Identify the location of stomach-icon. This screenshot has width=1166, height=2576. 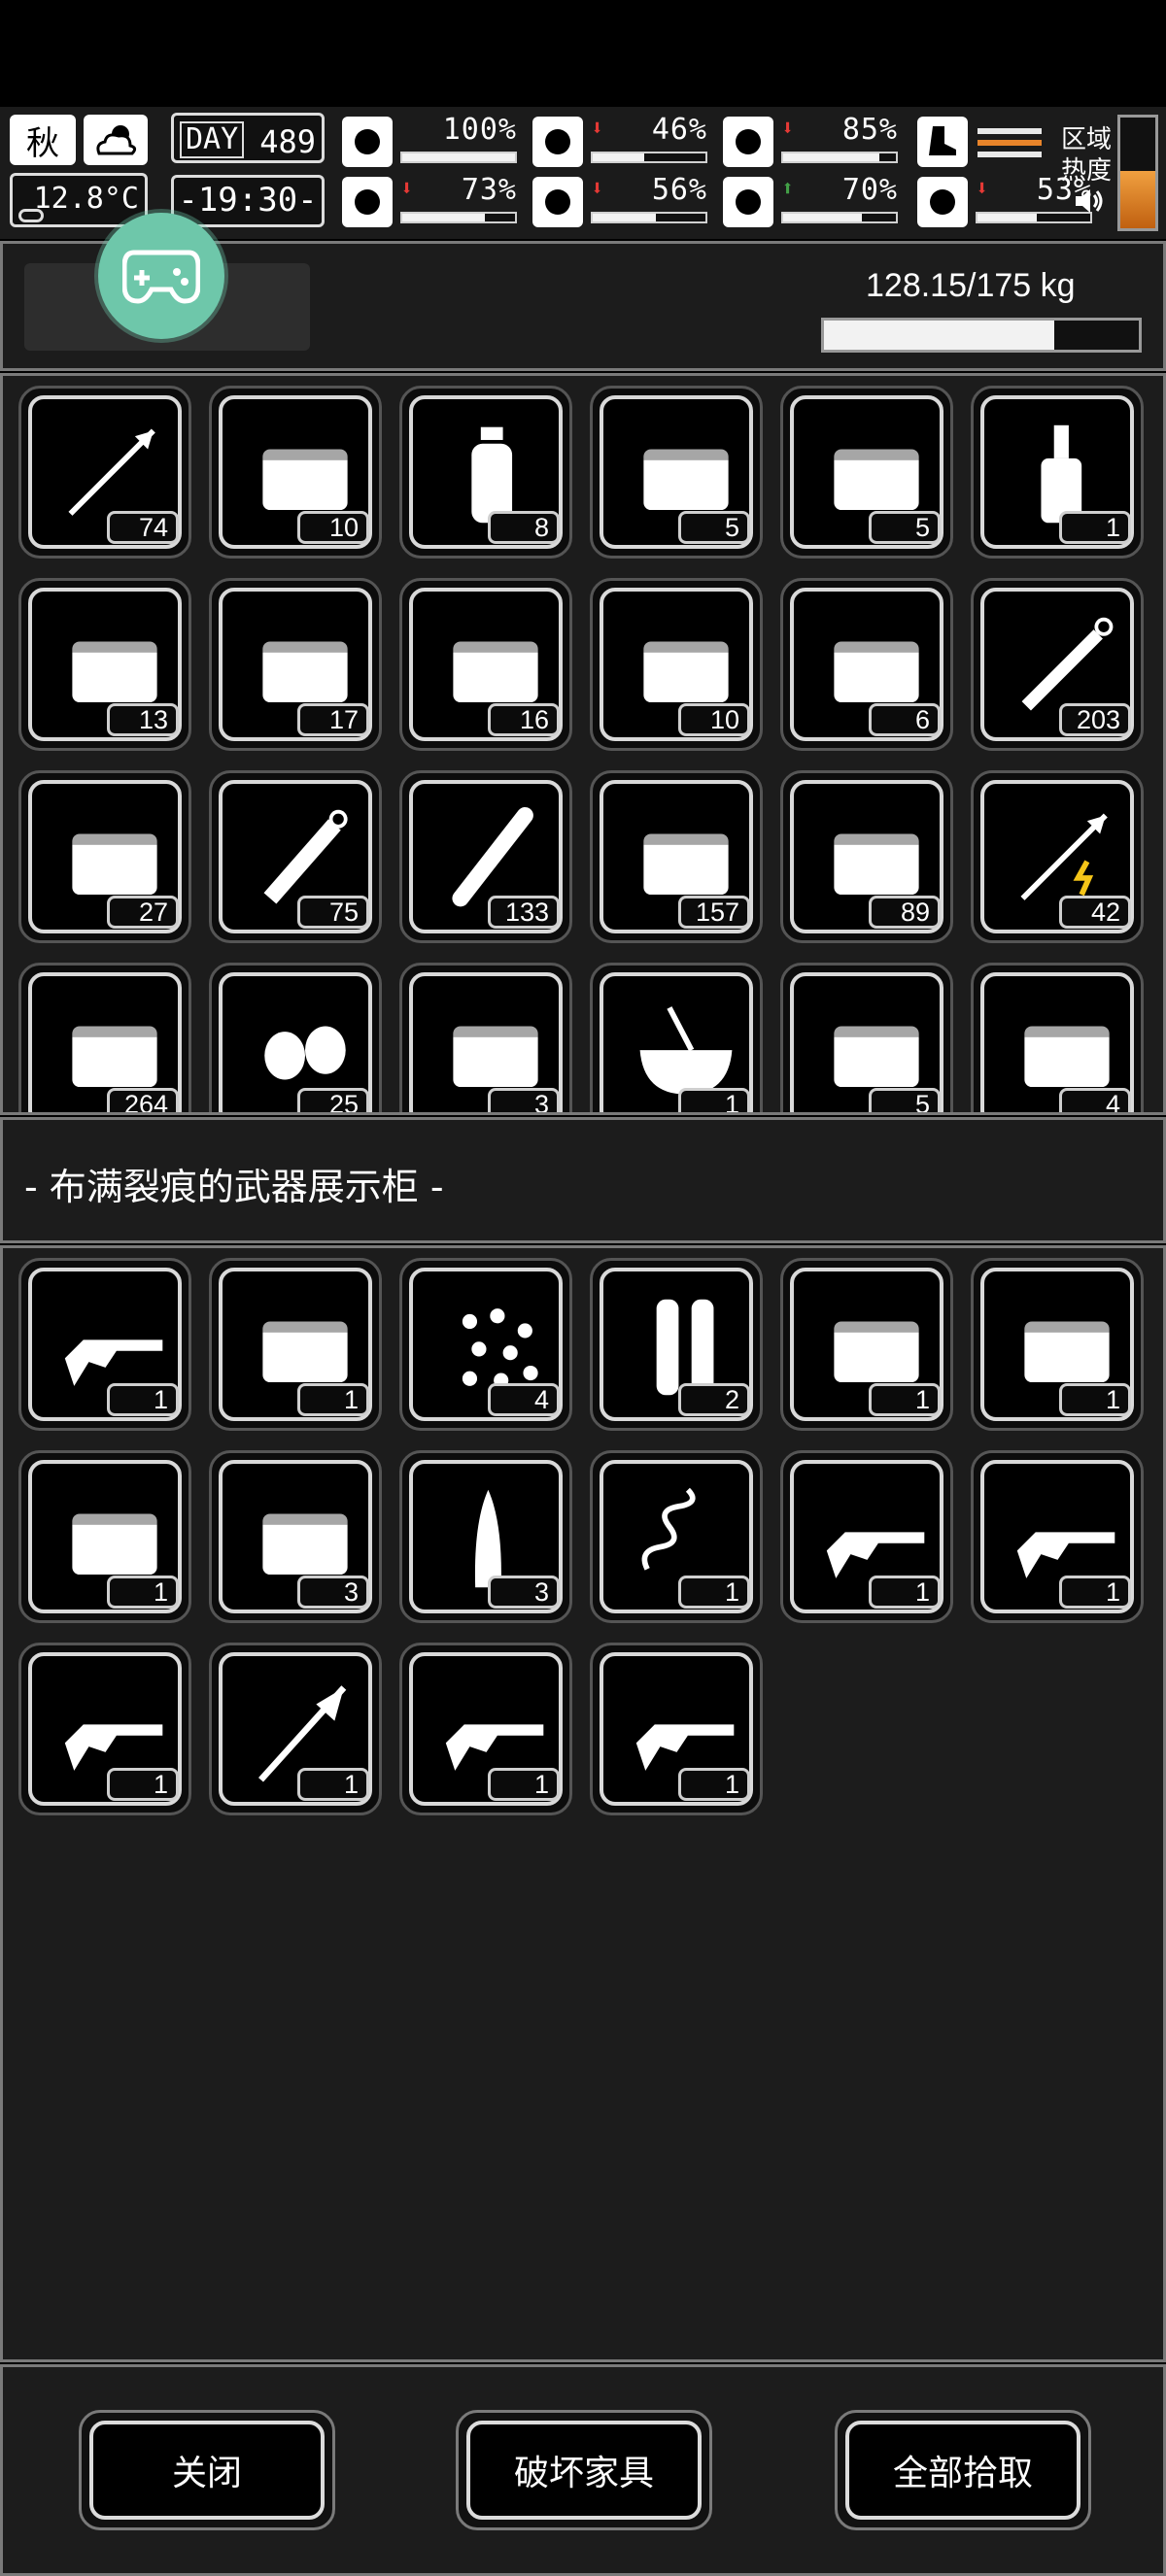
(557, 142).